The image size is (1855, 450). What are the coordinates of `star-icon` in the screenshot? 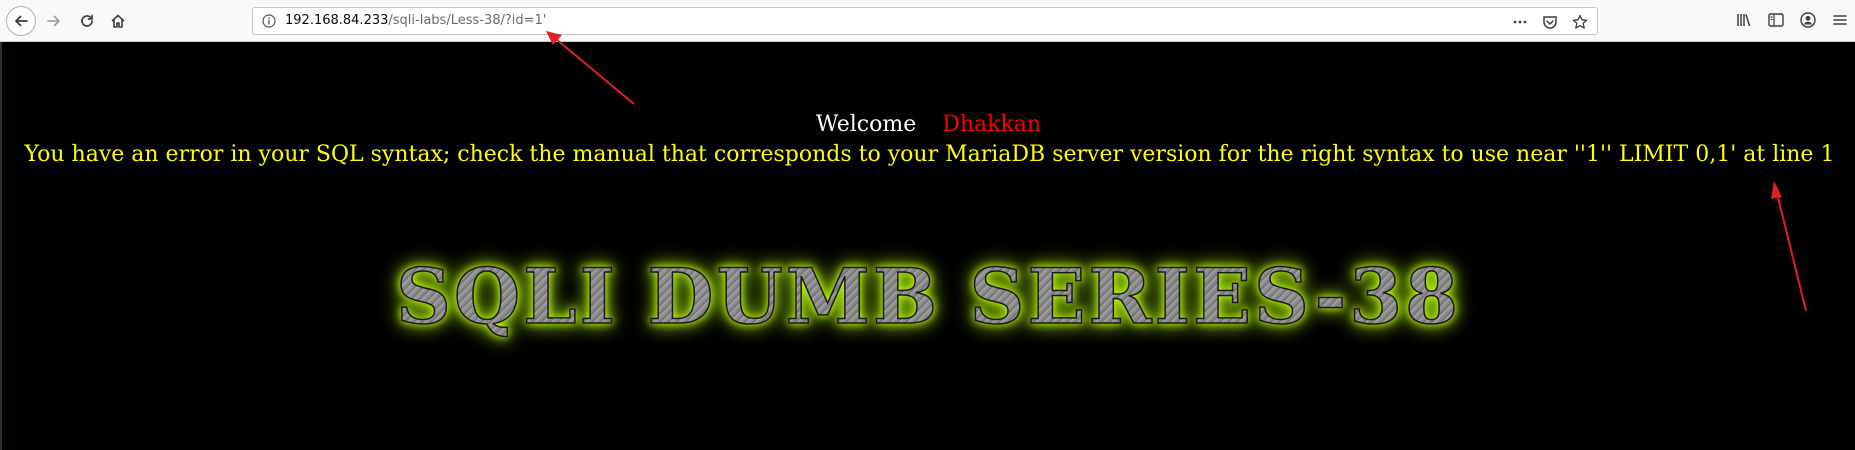 It's located at (1580, 22).